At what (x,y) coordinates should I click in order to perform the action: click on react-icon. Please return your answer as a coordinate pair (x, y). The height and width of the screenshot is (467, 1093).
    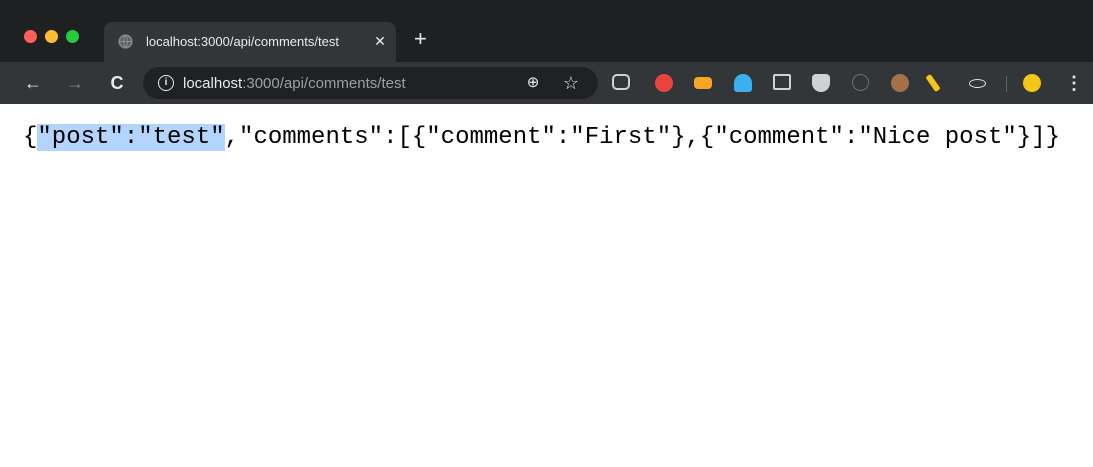
    Looking at the image, I should click on (977, 83).